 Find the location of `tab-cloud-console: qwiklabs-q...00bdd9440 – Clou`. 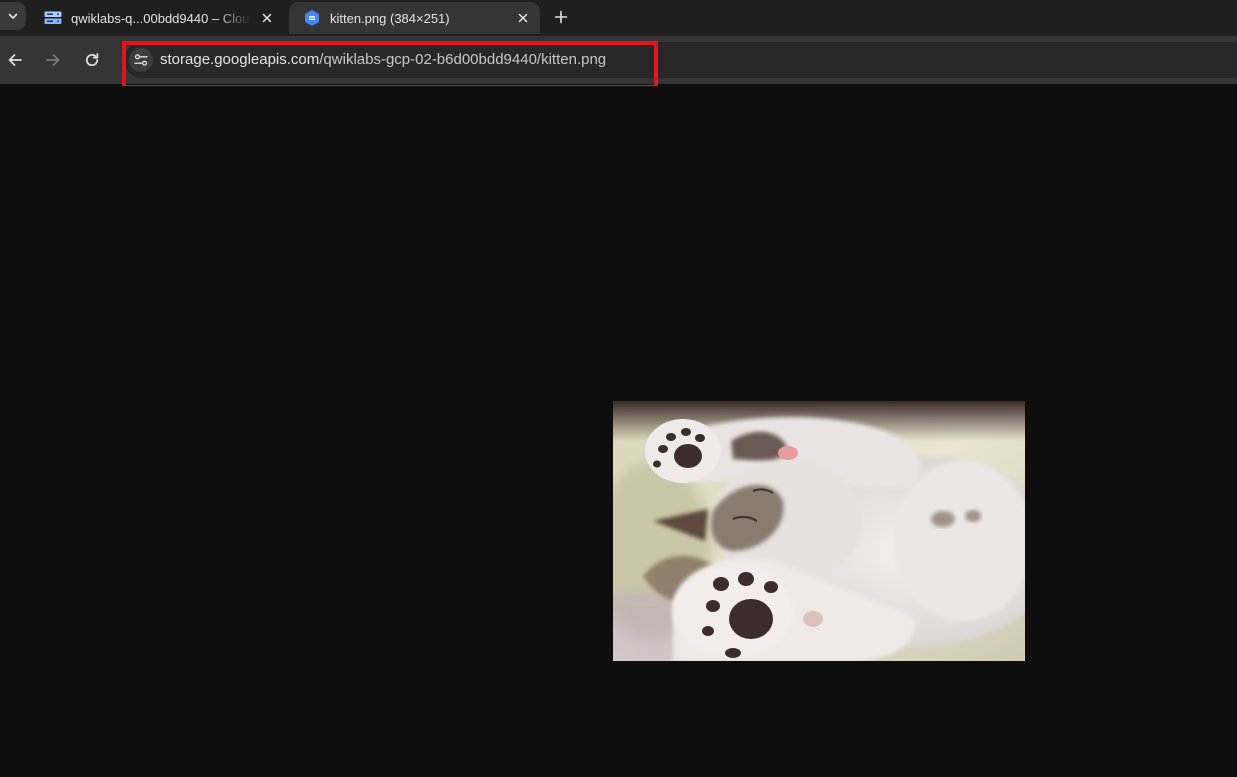

tab-cloud-console: qwiklabs-q...00bdd9440 – Clou is located at coordinates (157, 18).